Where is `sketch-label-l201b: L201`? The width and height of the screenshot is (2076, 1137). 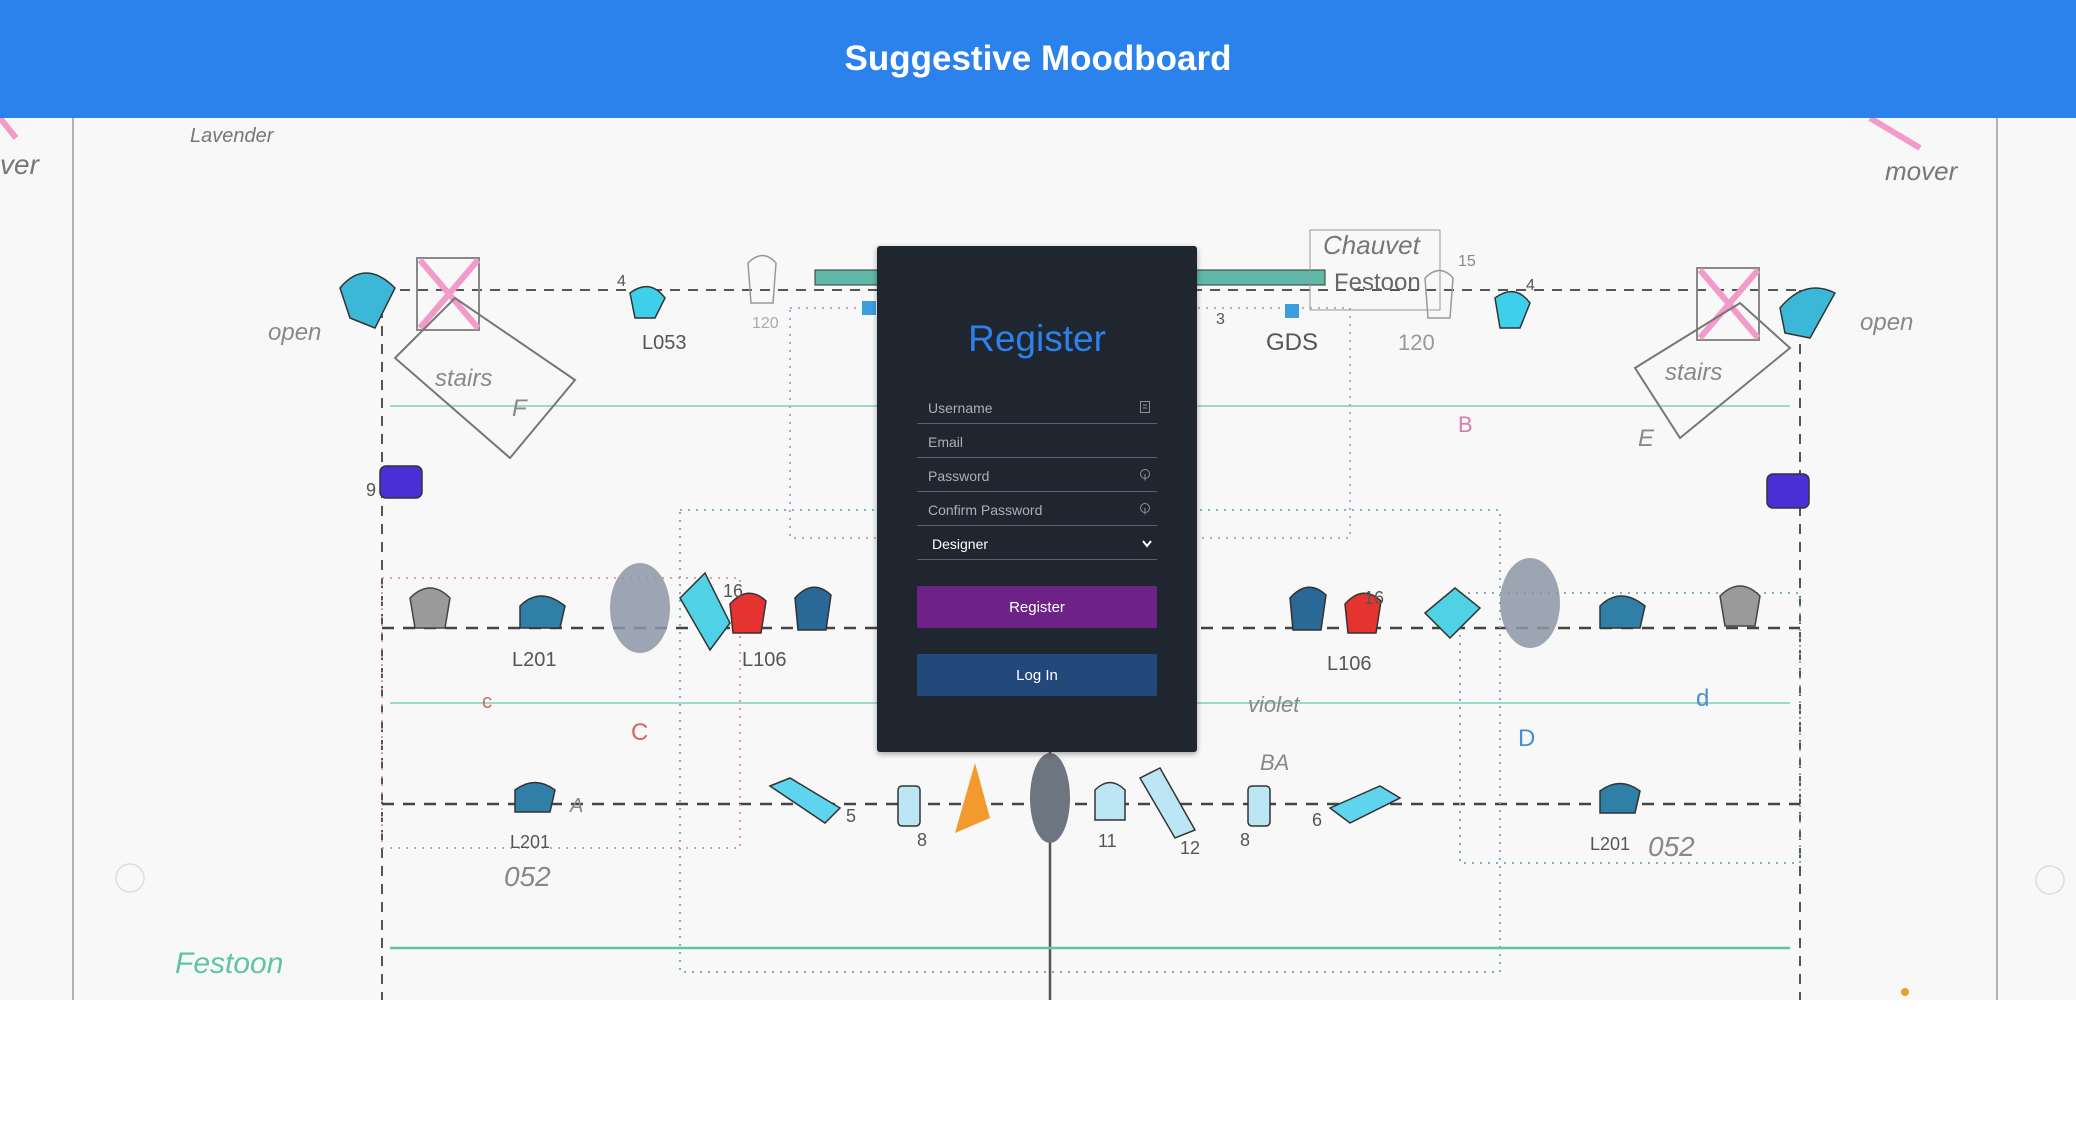 sketch-label-l201b: L201 is located at coordinates (530, 842).